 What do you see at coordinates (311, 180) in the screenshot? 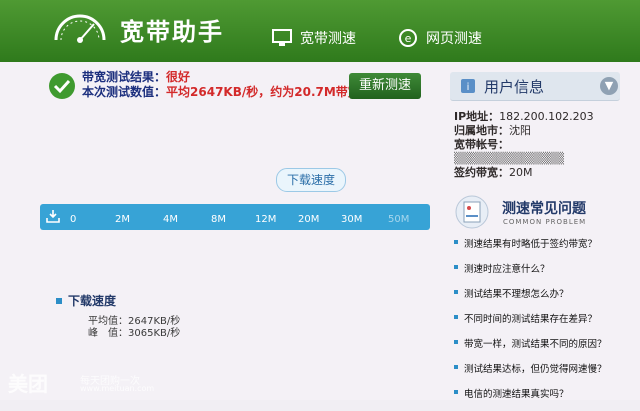
I see `download-speed-chip: 下载速度` at bounding box center [311, 180].